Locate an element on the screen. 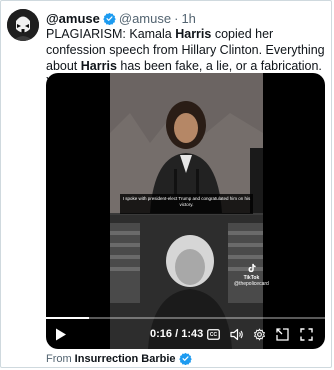 This screenshot has width=334, height=370. volume-icon is located at coordinates (236, 334).